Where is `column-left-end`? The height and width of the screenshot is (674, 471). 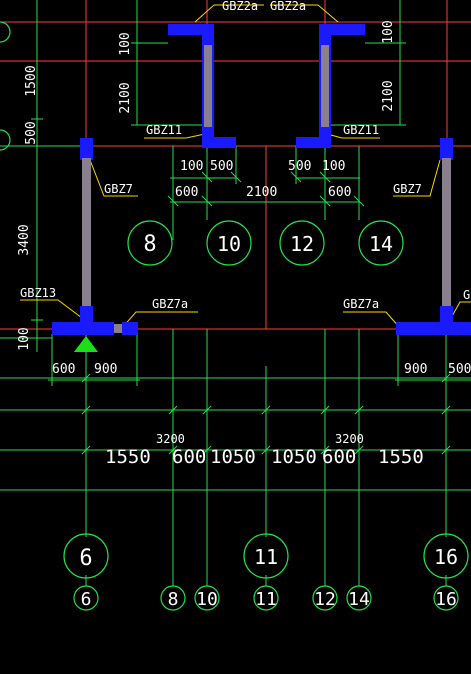
column-left-end is located at coordinates (130, 328).